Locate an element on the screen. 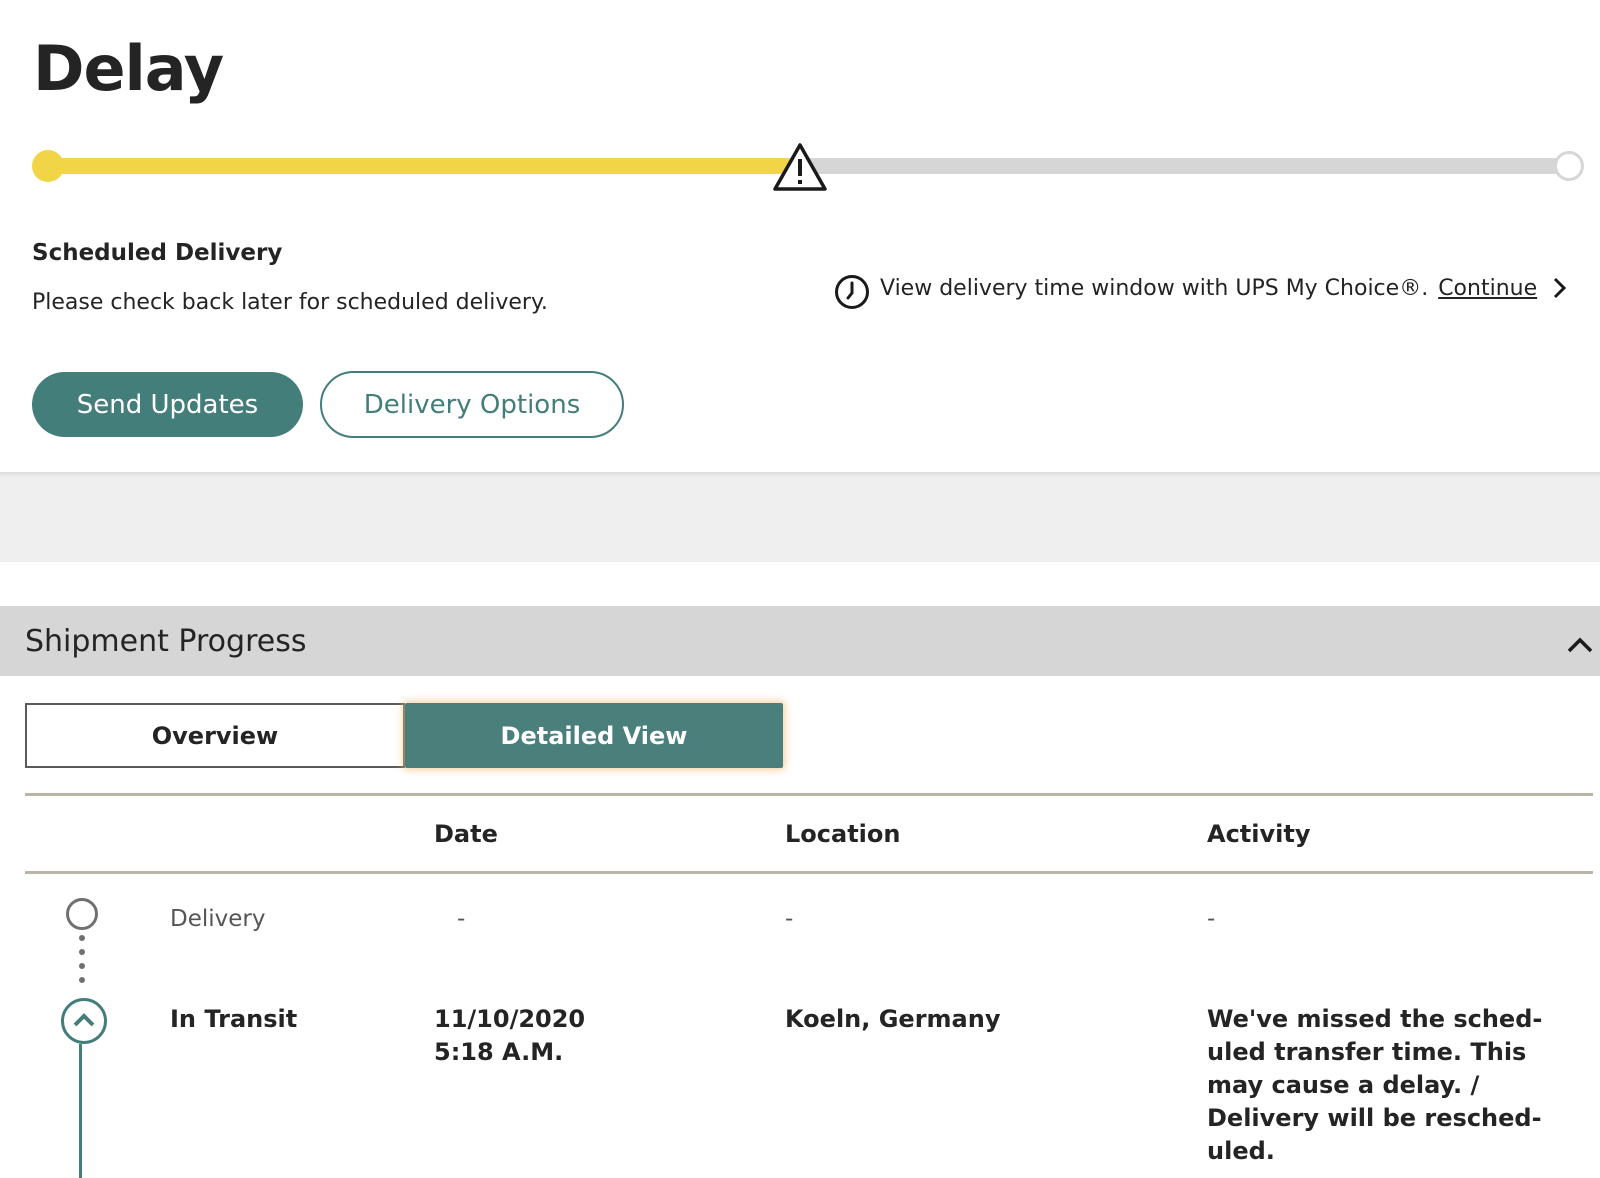  chevron-right-icon is located at coordinates (1560, 288).